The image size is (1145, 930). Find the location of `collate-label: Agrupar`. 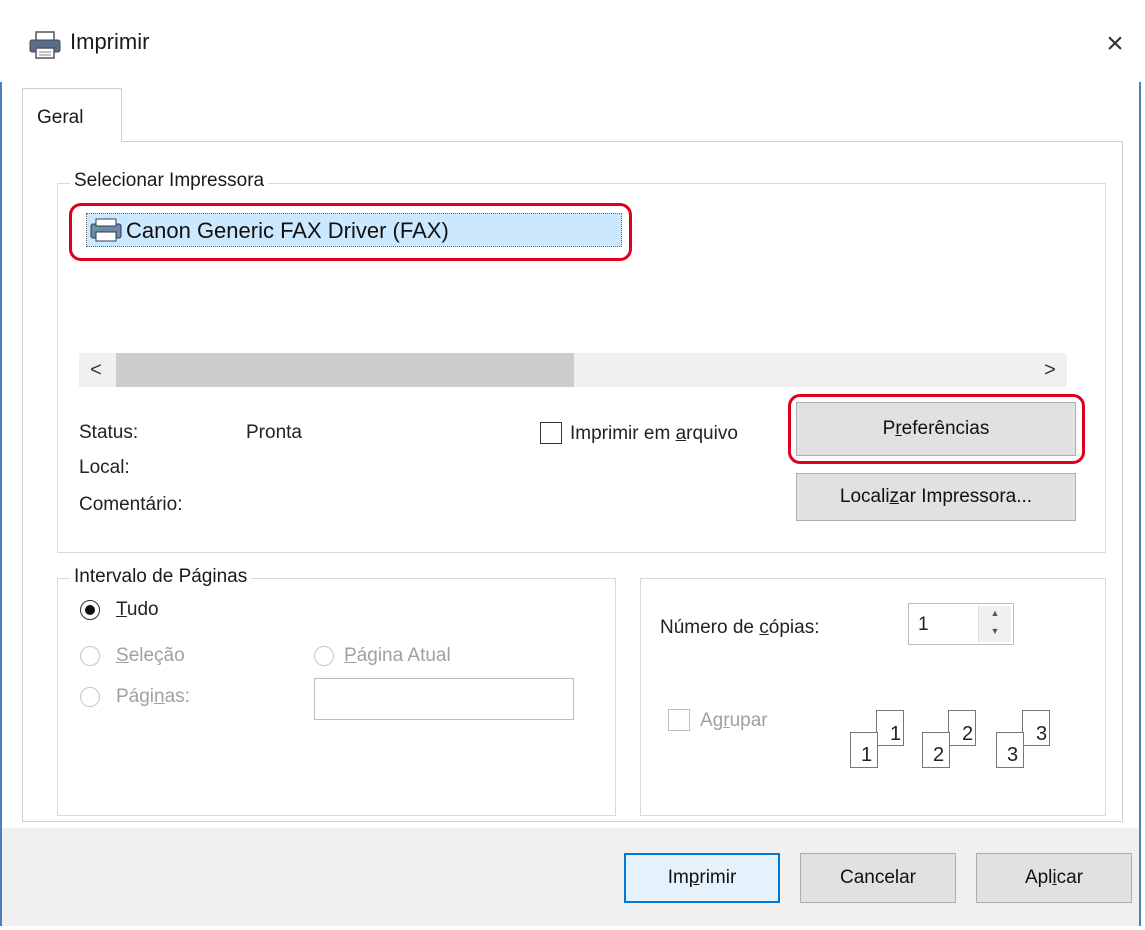

collate-label: Agrupar is located at coordinates (734, 721).